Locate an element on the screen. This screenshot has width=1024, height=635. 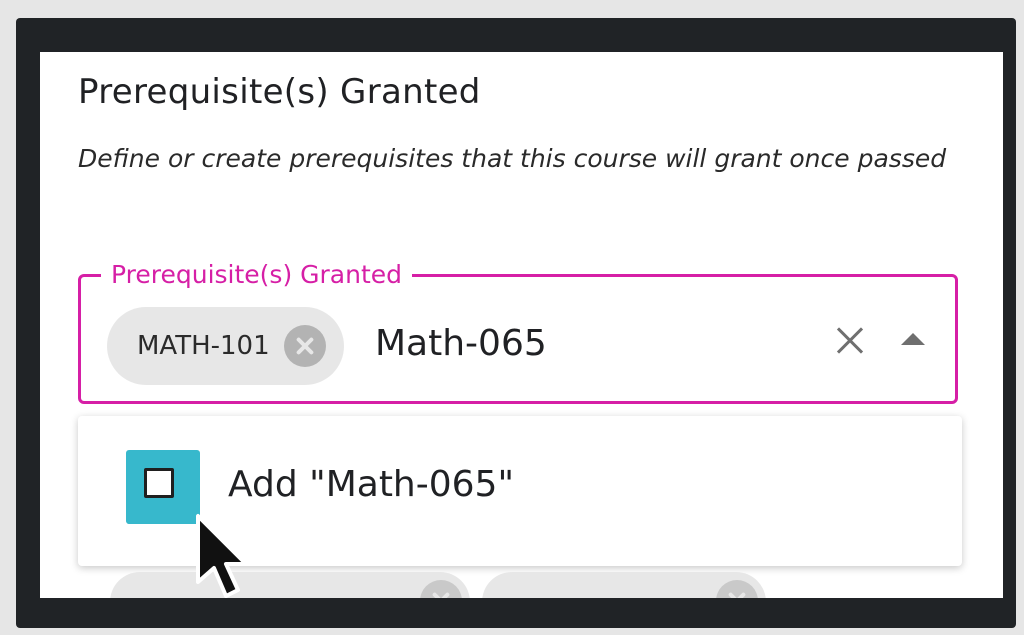
add-option-label: Add "Math-065" is located at coordinates (371, 484).